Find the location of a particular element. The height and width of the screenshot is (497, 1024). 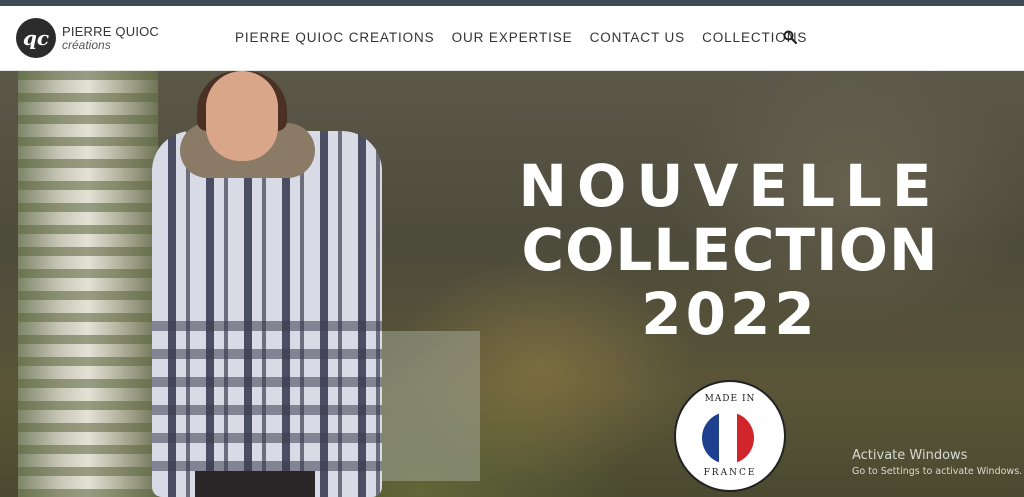

background-bench is located at coordinates (425, 406).